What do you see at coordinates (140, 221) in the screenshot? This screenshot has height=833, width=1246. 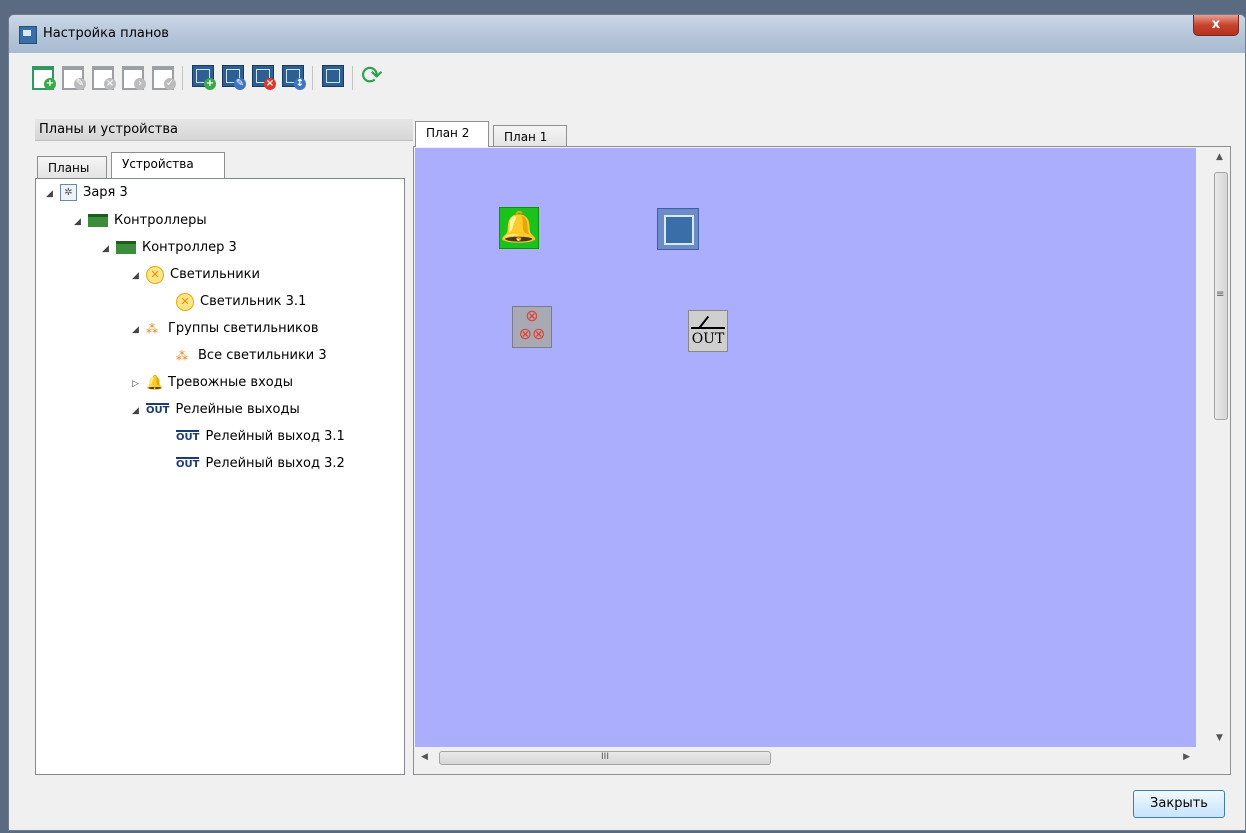 I see `tree-item-controllers: ◢ Контроллеры` at bounding box center [140, 221].